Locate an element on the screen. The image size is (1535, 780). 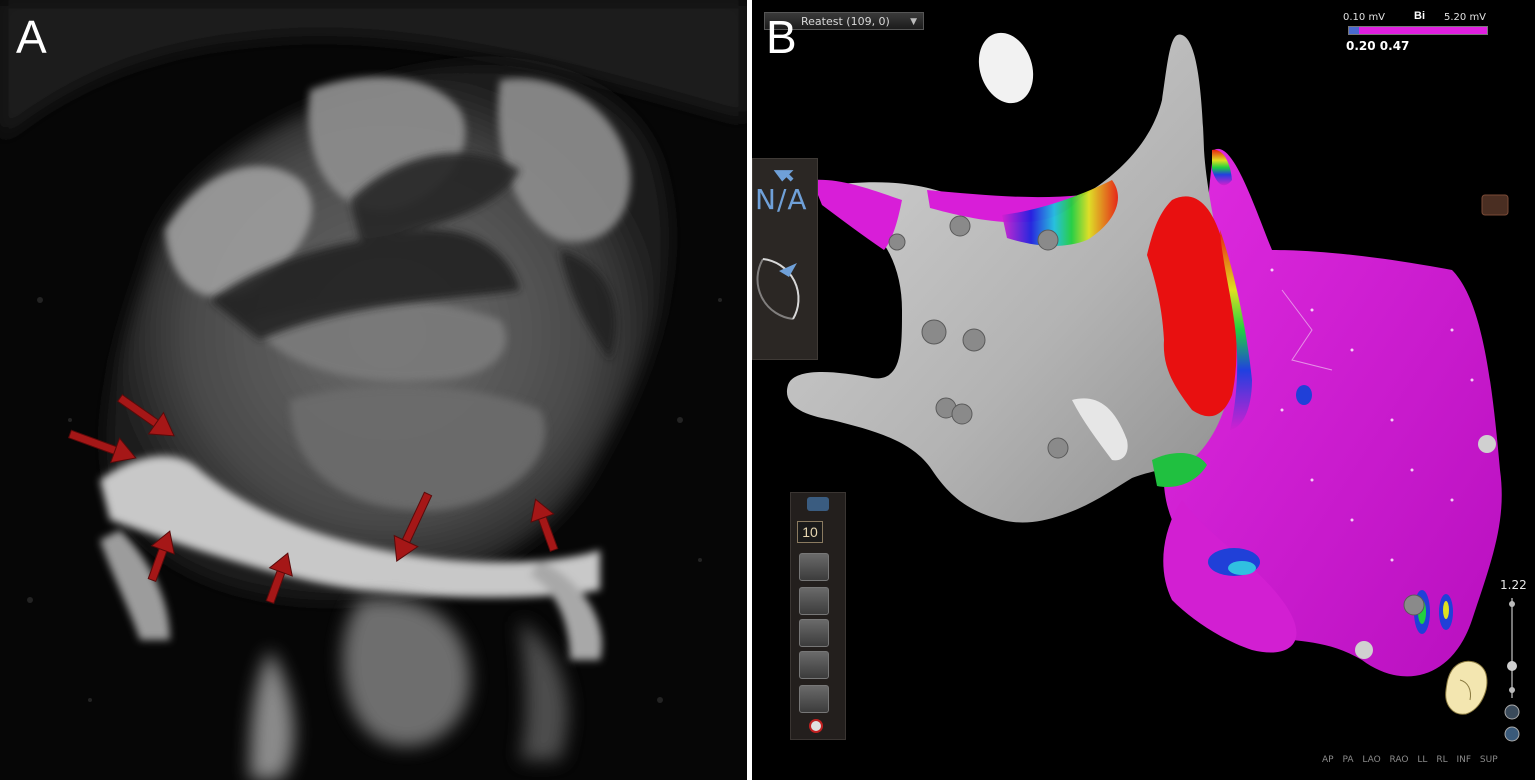
view-ap-button: AP is located at coordinates (1328, 760).